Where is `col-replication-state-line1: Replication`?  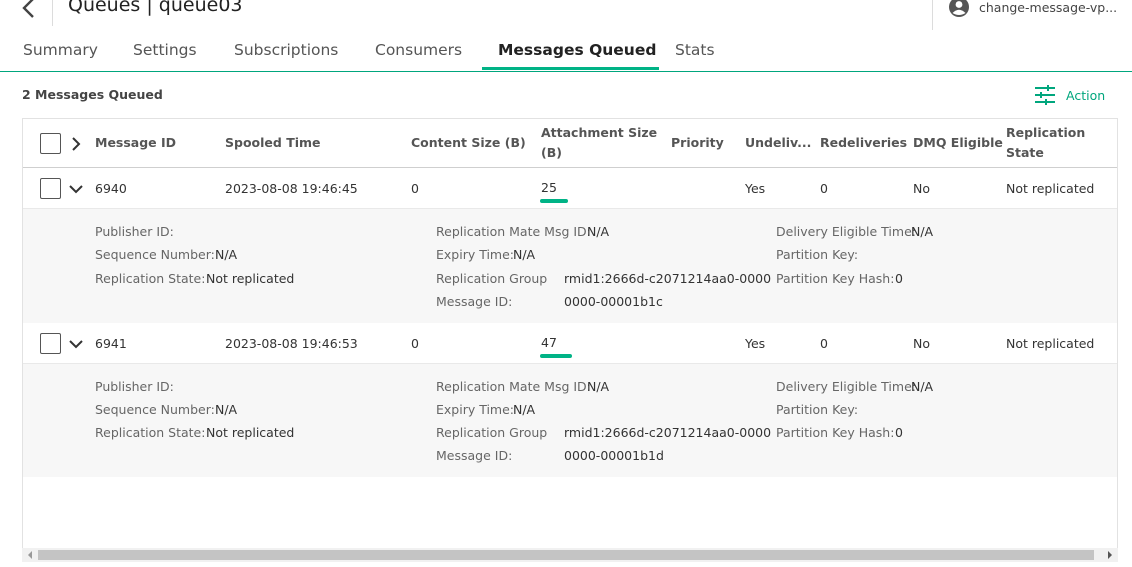 col-replication-state-line1: Replication is located at coordinates (1046, 132).